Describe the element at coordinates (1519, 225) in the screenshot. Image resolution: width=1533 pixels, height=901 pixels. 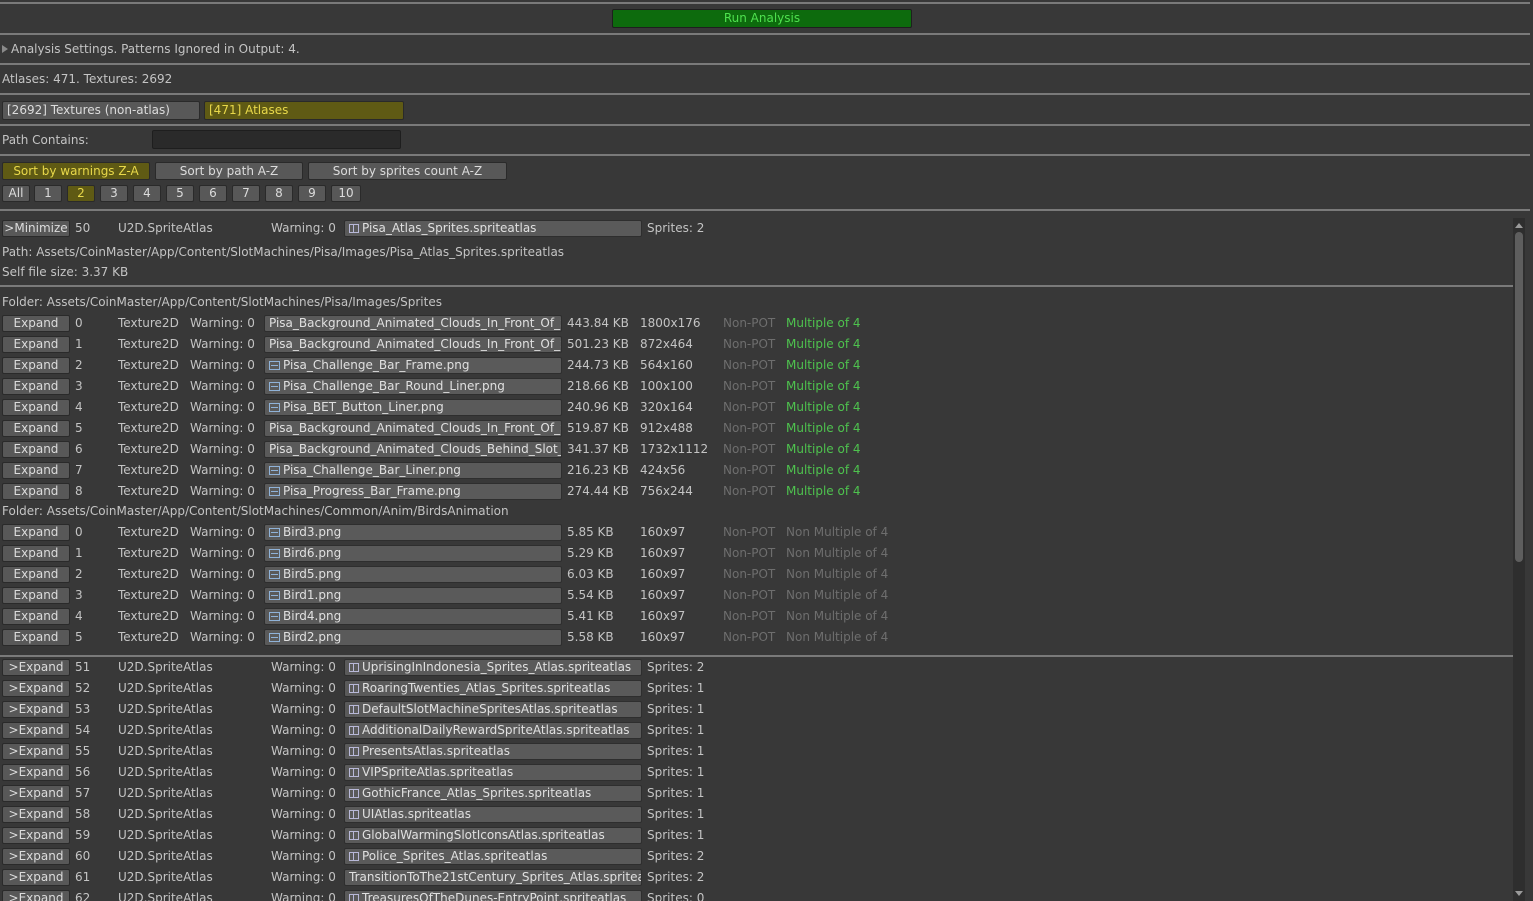
I see `scroll-up-icon` at that location.